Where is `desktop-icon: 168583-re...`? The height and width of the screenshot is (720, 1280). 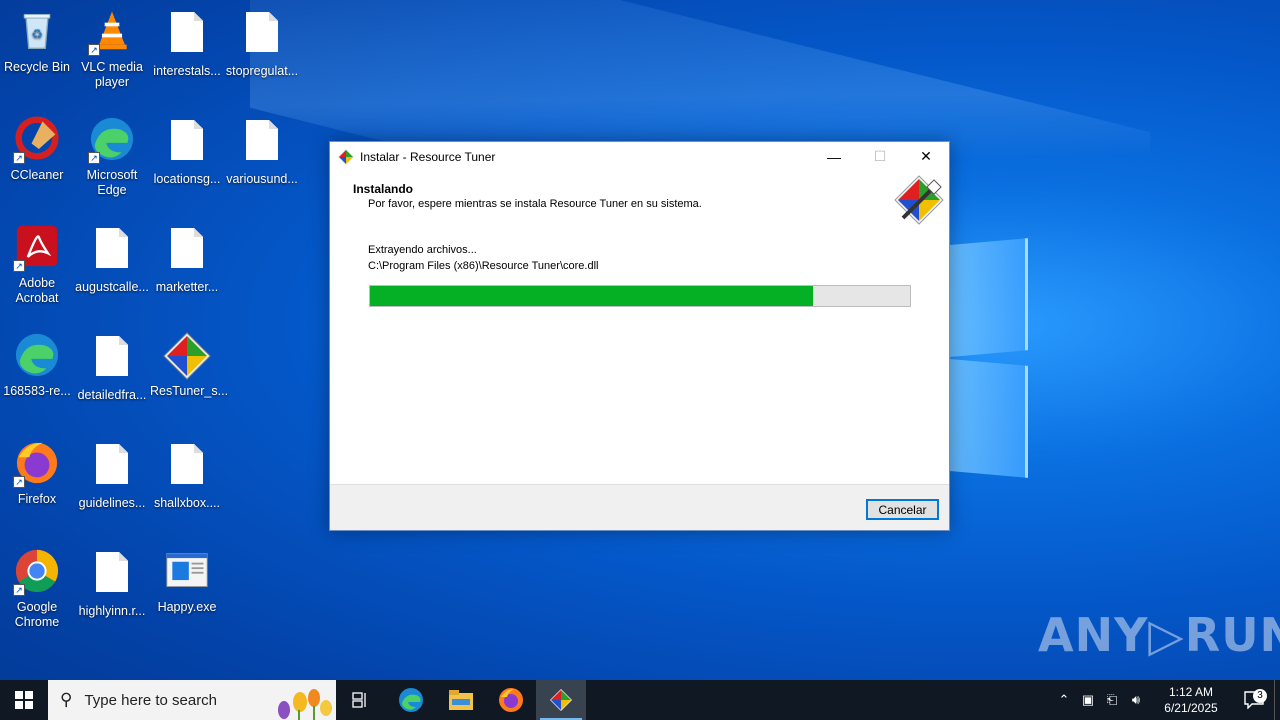 desktop-icon: 168583-re... is located at coordinates (37, 365).